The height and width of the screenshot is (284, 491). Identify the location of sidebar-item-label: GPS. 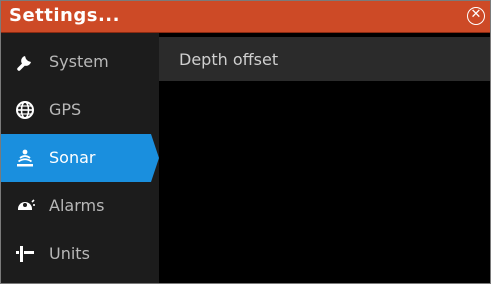
(65, 109).